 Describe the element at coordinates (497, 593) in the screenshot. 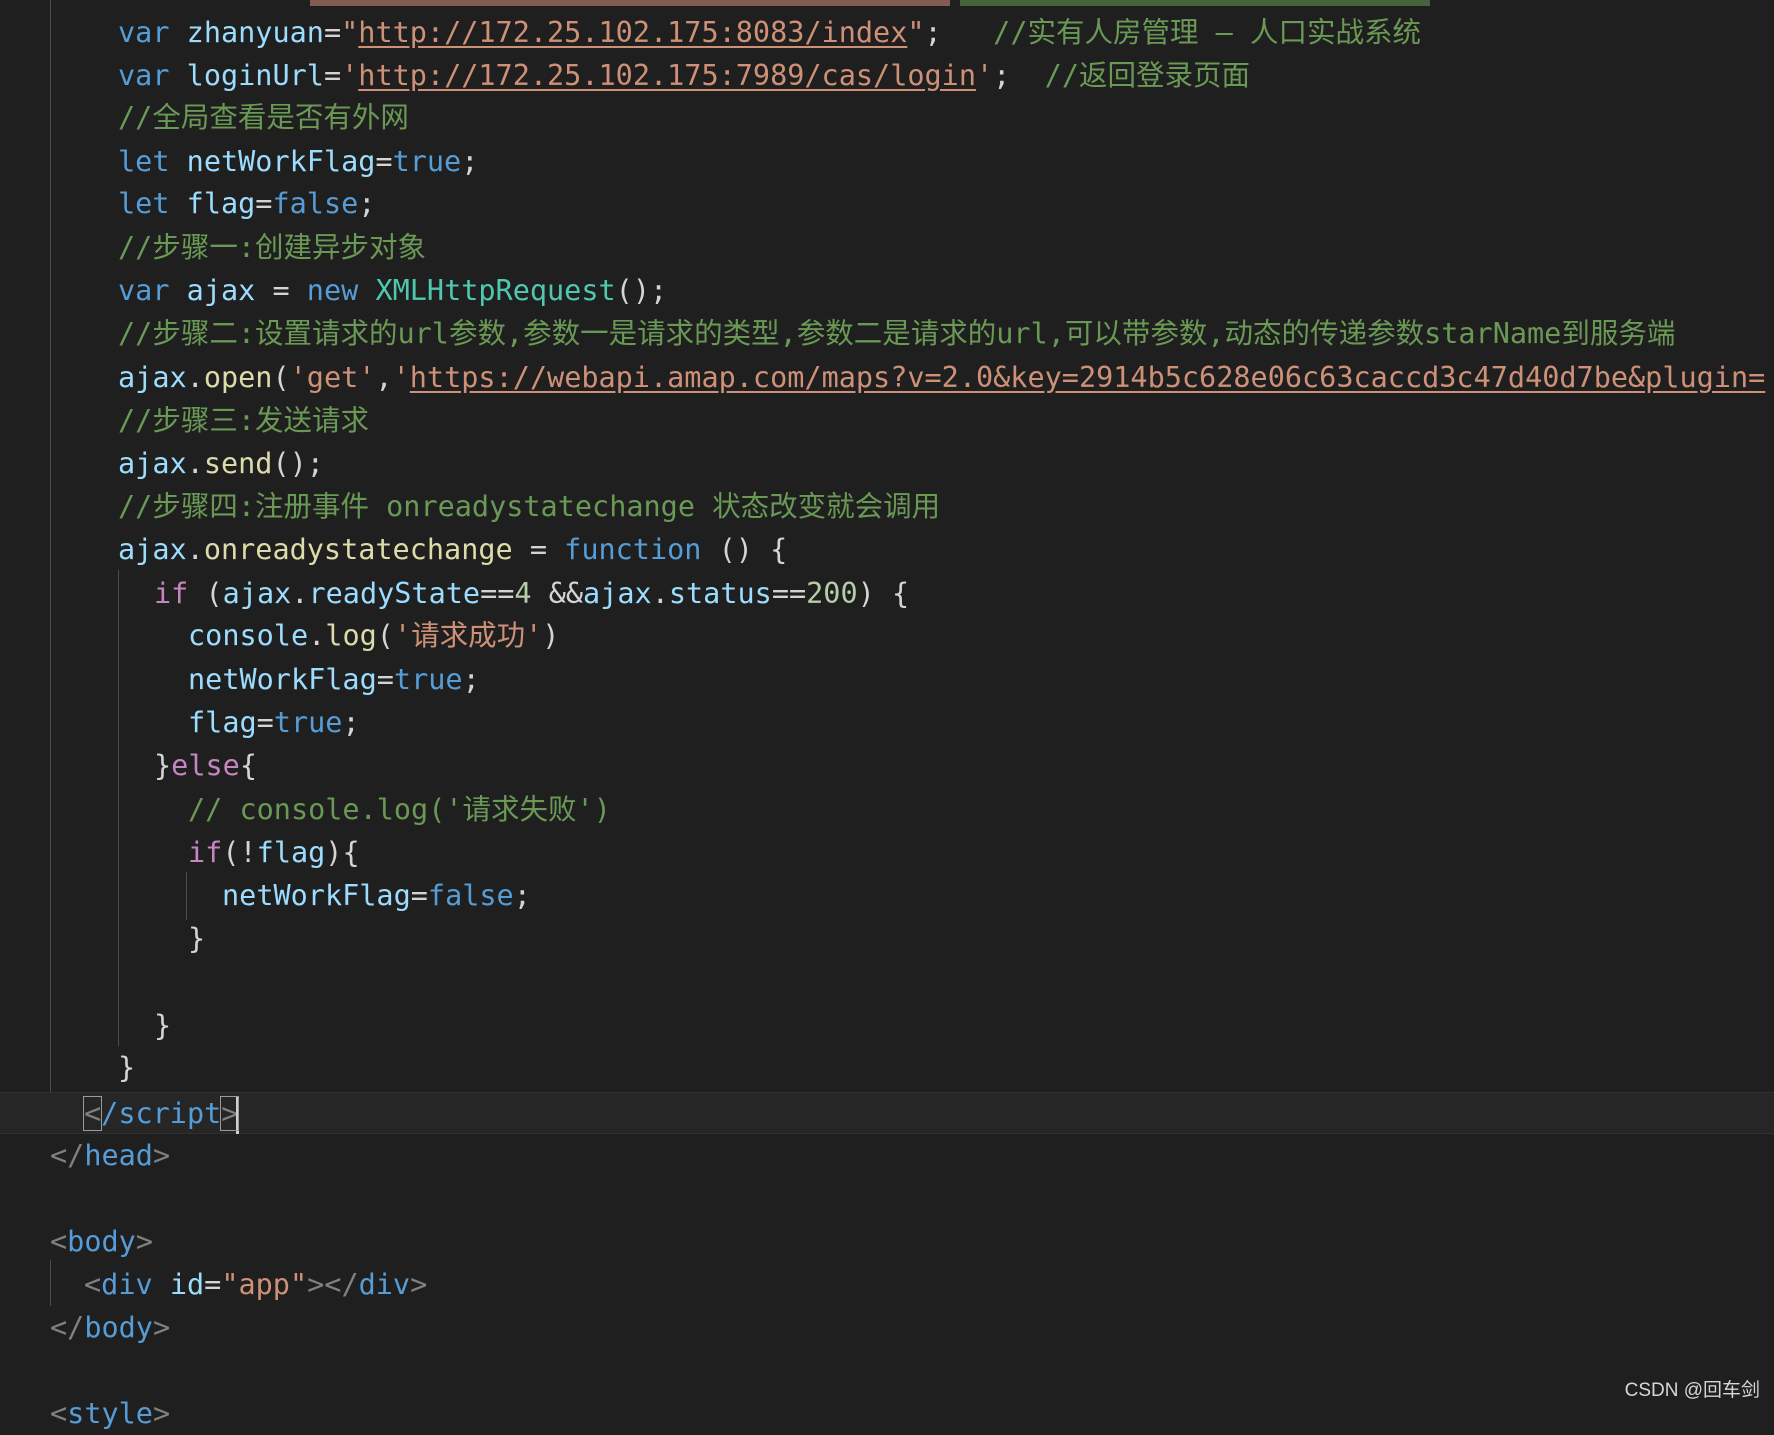

I see `code-token: ==` at that location.